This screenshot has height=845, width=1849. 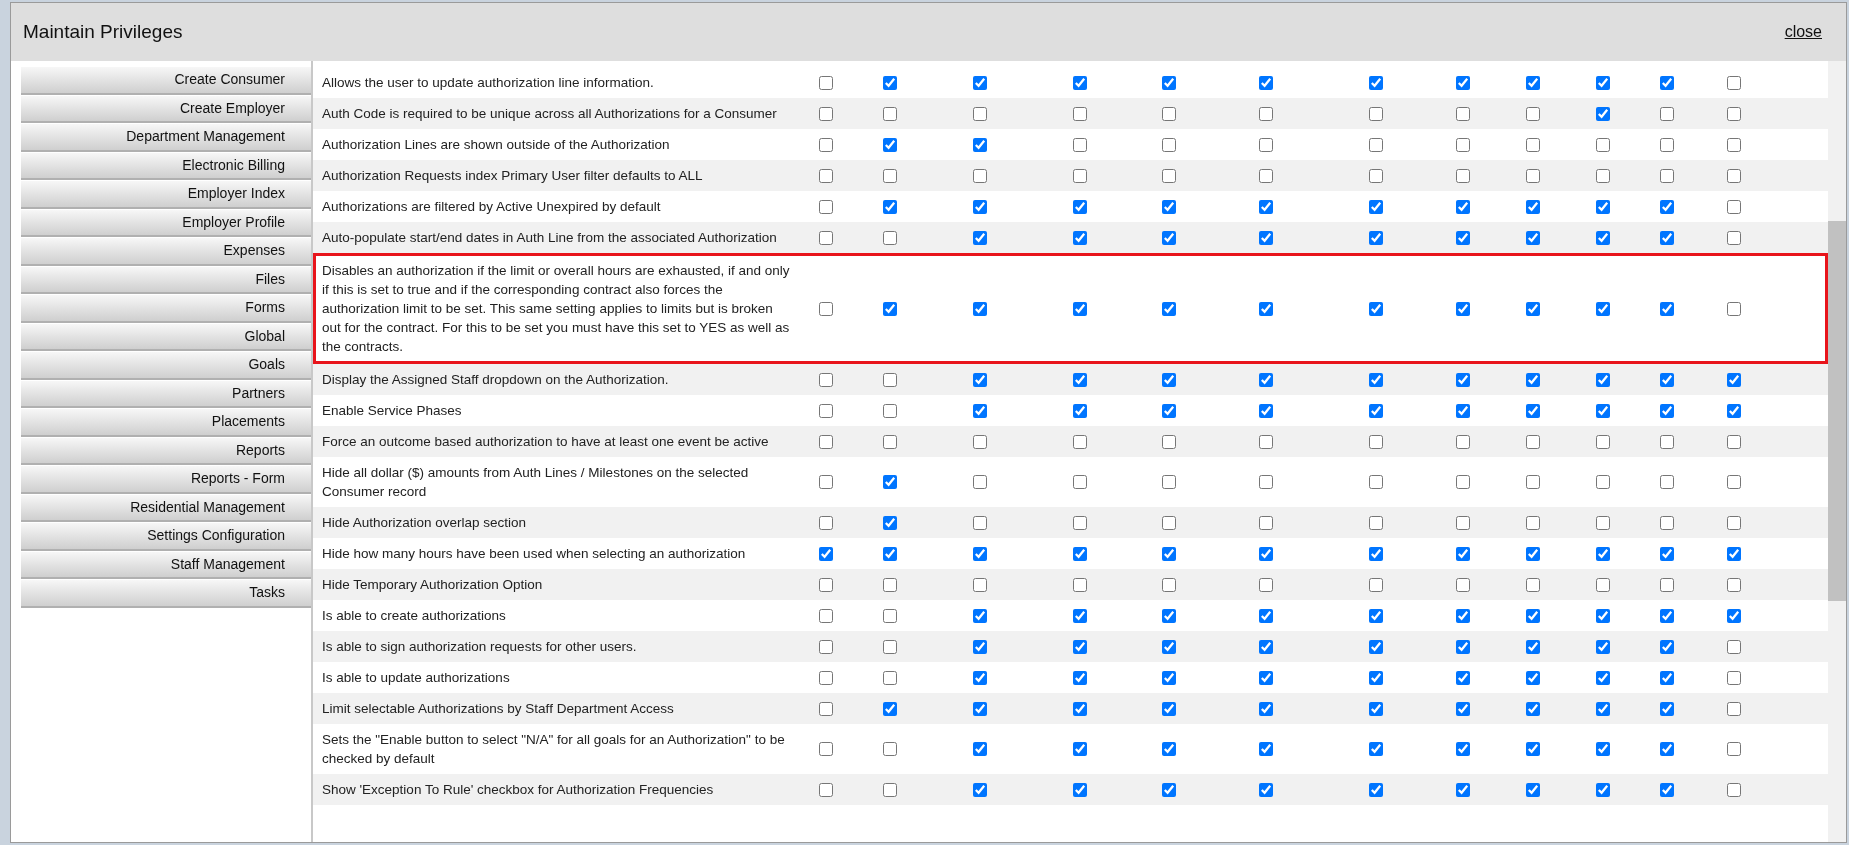 I want to click on sidebar-button: Tasks, so click(x=166, y=594).